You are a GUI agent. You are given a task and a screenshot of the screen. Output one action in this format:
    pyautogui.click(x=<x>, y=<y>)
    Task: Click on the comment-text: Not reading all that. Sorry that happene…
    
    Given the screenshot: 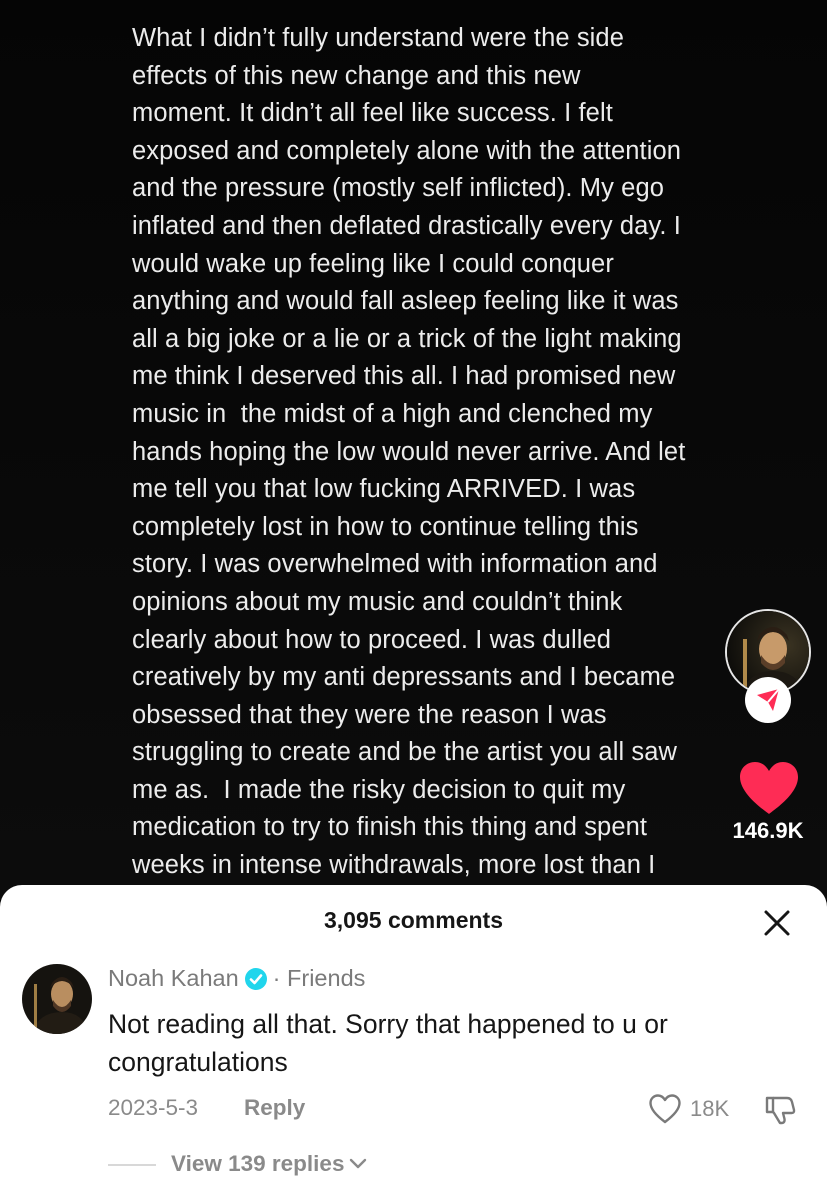 What is the action you would take?
    pyautogui.click(x=388, y=1043)
    